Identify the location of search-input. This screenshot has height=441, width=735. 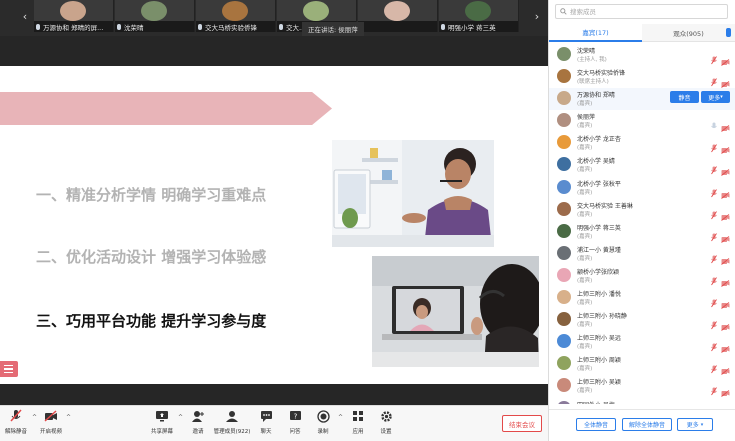
(645, 11).